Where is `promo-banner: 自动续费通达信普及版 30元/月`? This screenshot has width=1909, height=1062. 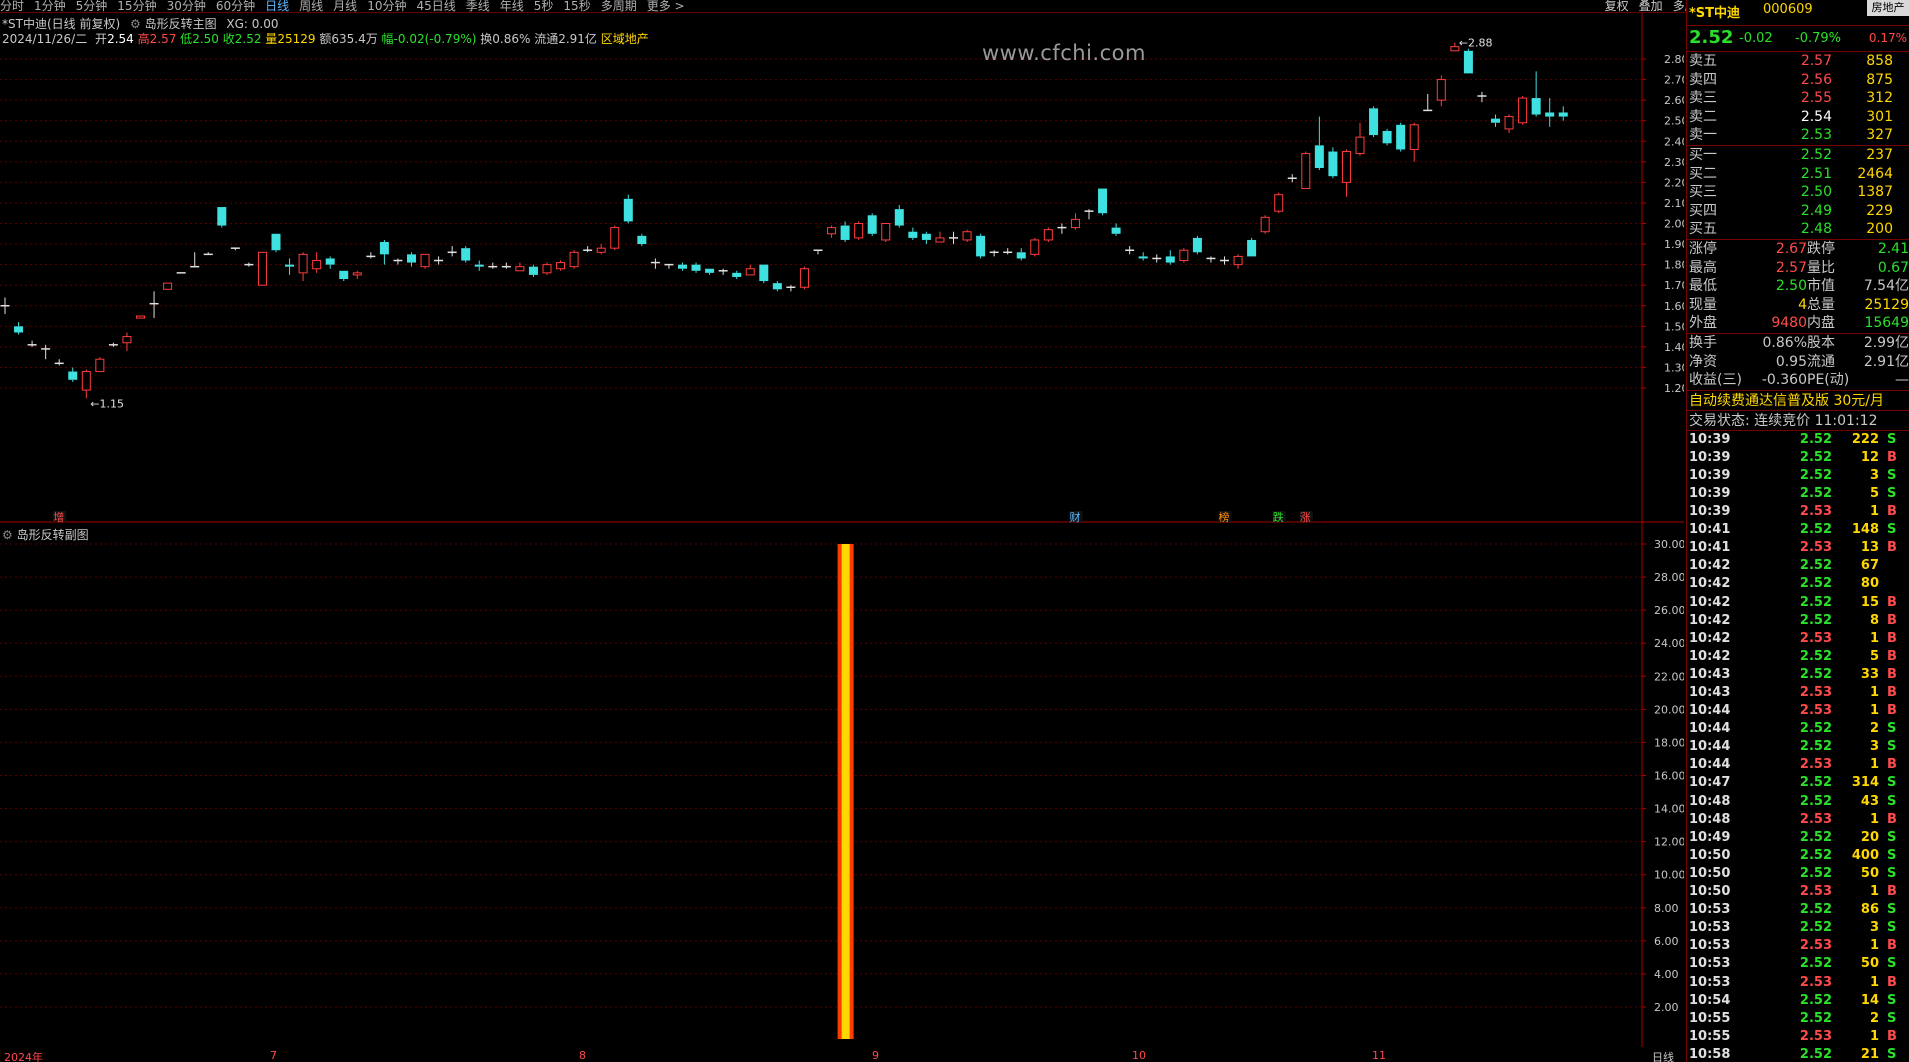
promo-banner: 自动续费通达信普及版 30元/月 is located at coordinates (1798, 401).